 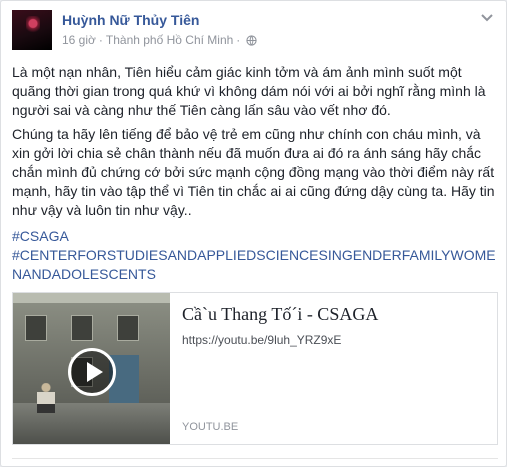 What do you see at coordinates (169, 40) in the screenshot?
I see `post-location: Thành phố Hồ Chí Minh` at bounding box center [169, 40].